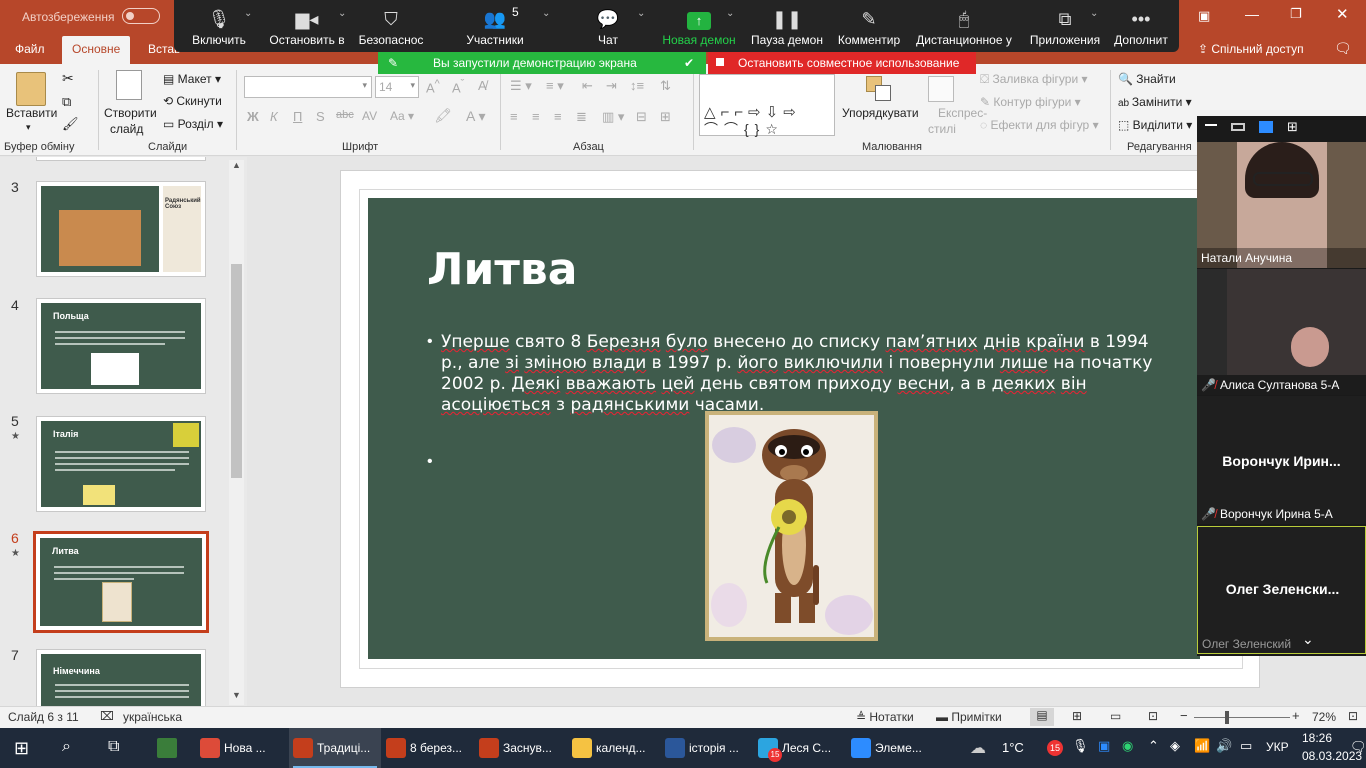 The height and width of the screenshot is (768, 1366). What do you see at coordinates (1153, 746) in the screenshot?
I see `tray-expand-icon: ⌃` at bounding box center [1153, 746].